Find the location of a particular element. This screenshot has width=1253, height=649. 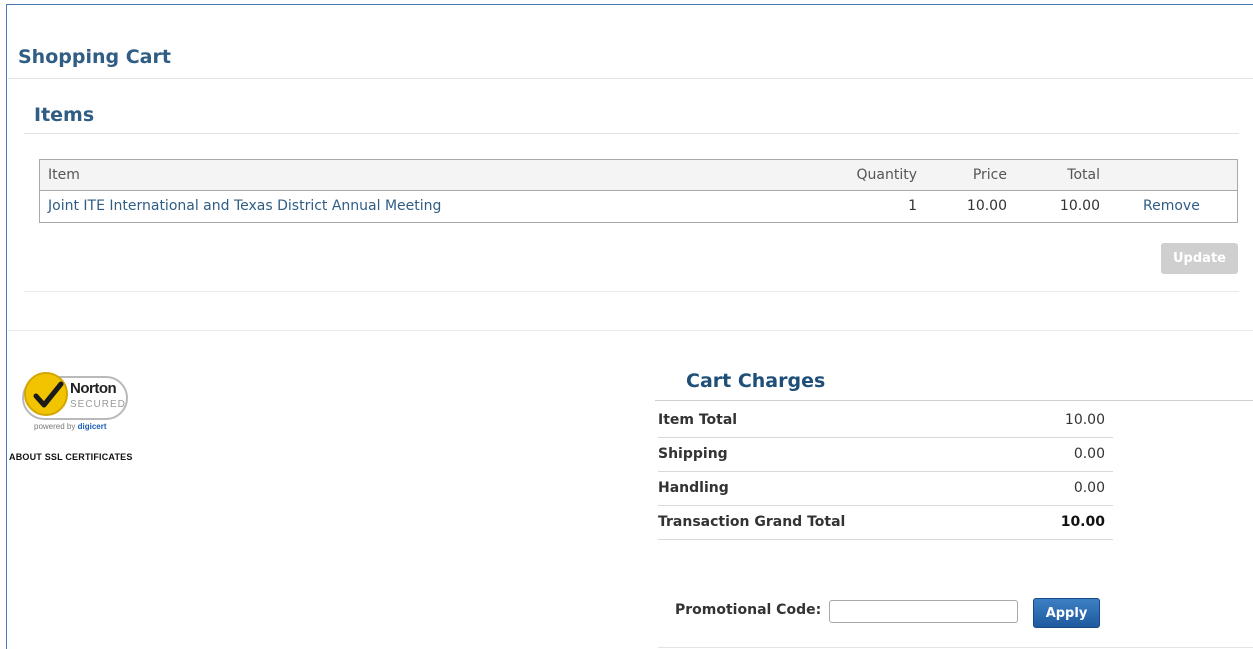

items-table-header: Item Quantity Price Total is located at coordinates (638, 175).